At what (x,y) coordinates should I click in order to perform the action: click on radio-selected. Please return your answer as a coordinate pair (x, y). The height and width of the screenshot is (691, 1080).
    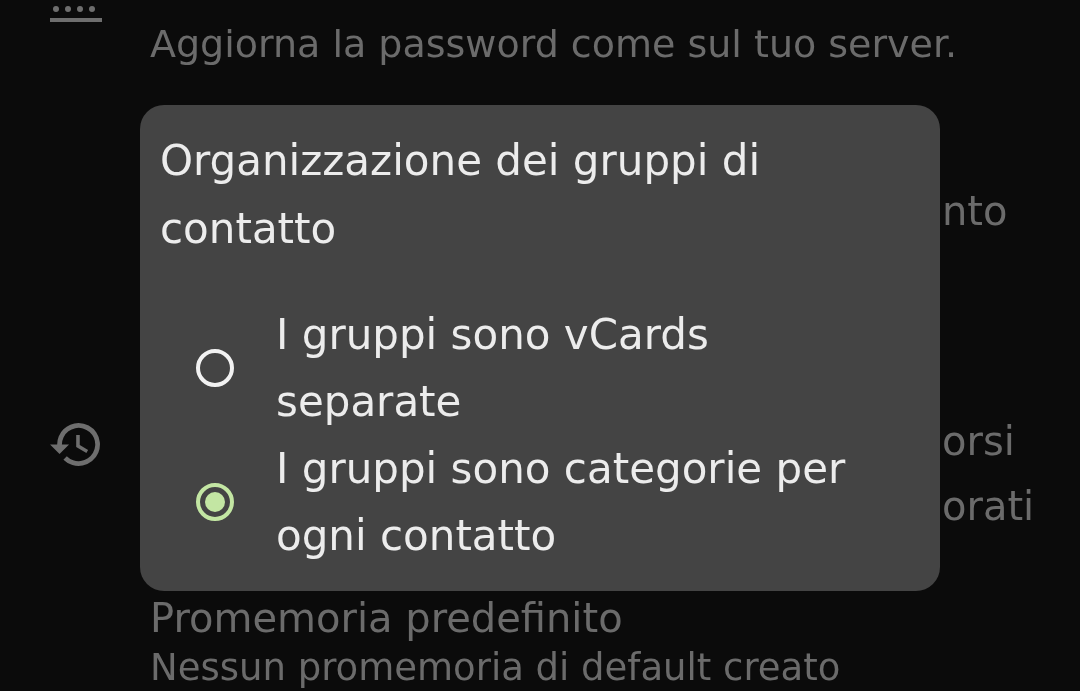
    Looking at the image, I should click on (215, 502).